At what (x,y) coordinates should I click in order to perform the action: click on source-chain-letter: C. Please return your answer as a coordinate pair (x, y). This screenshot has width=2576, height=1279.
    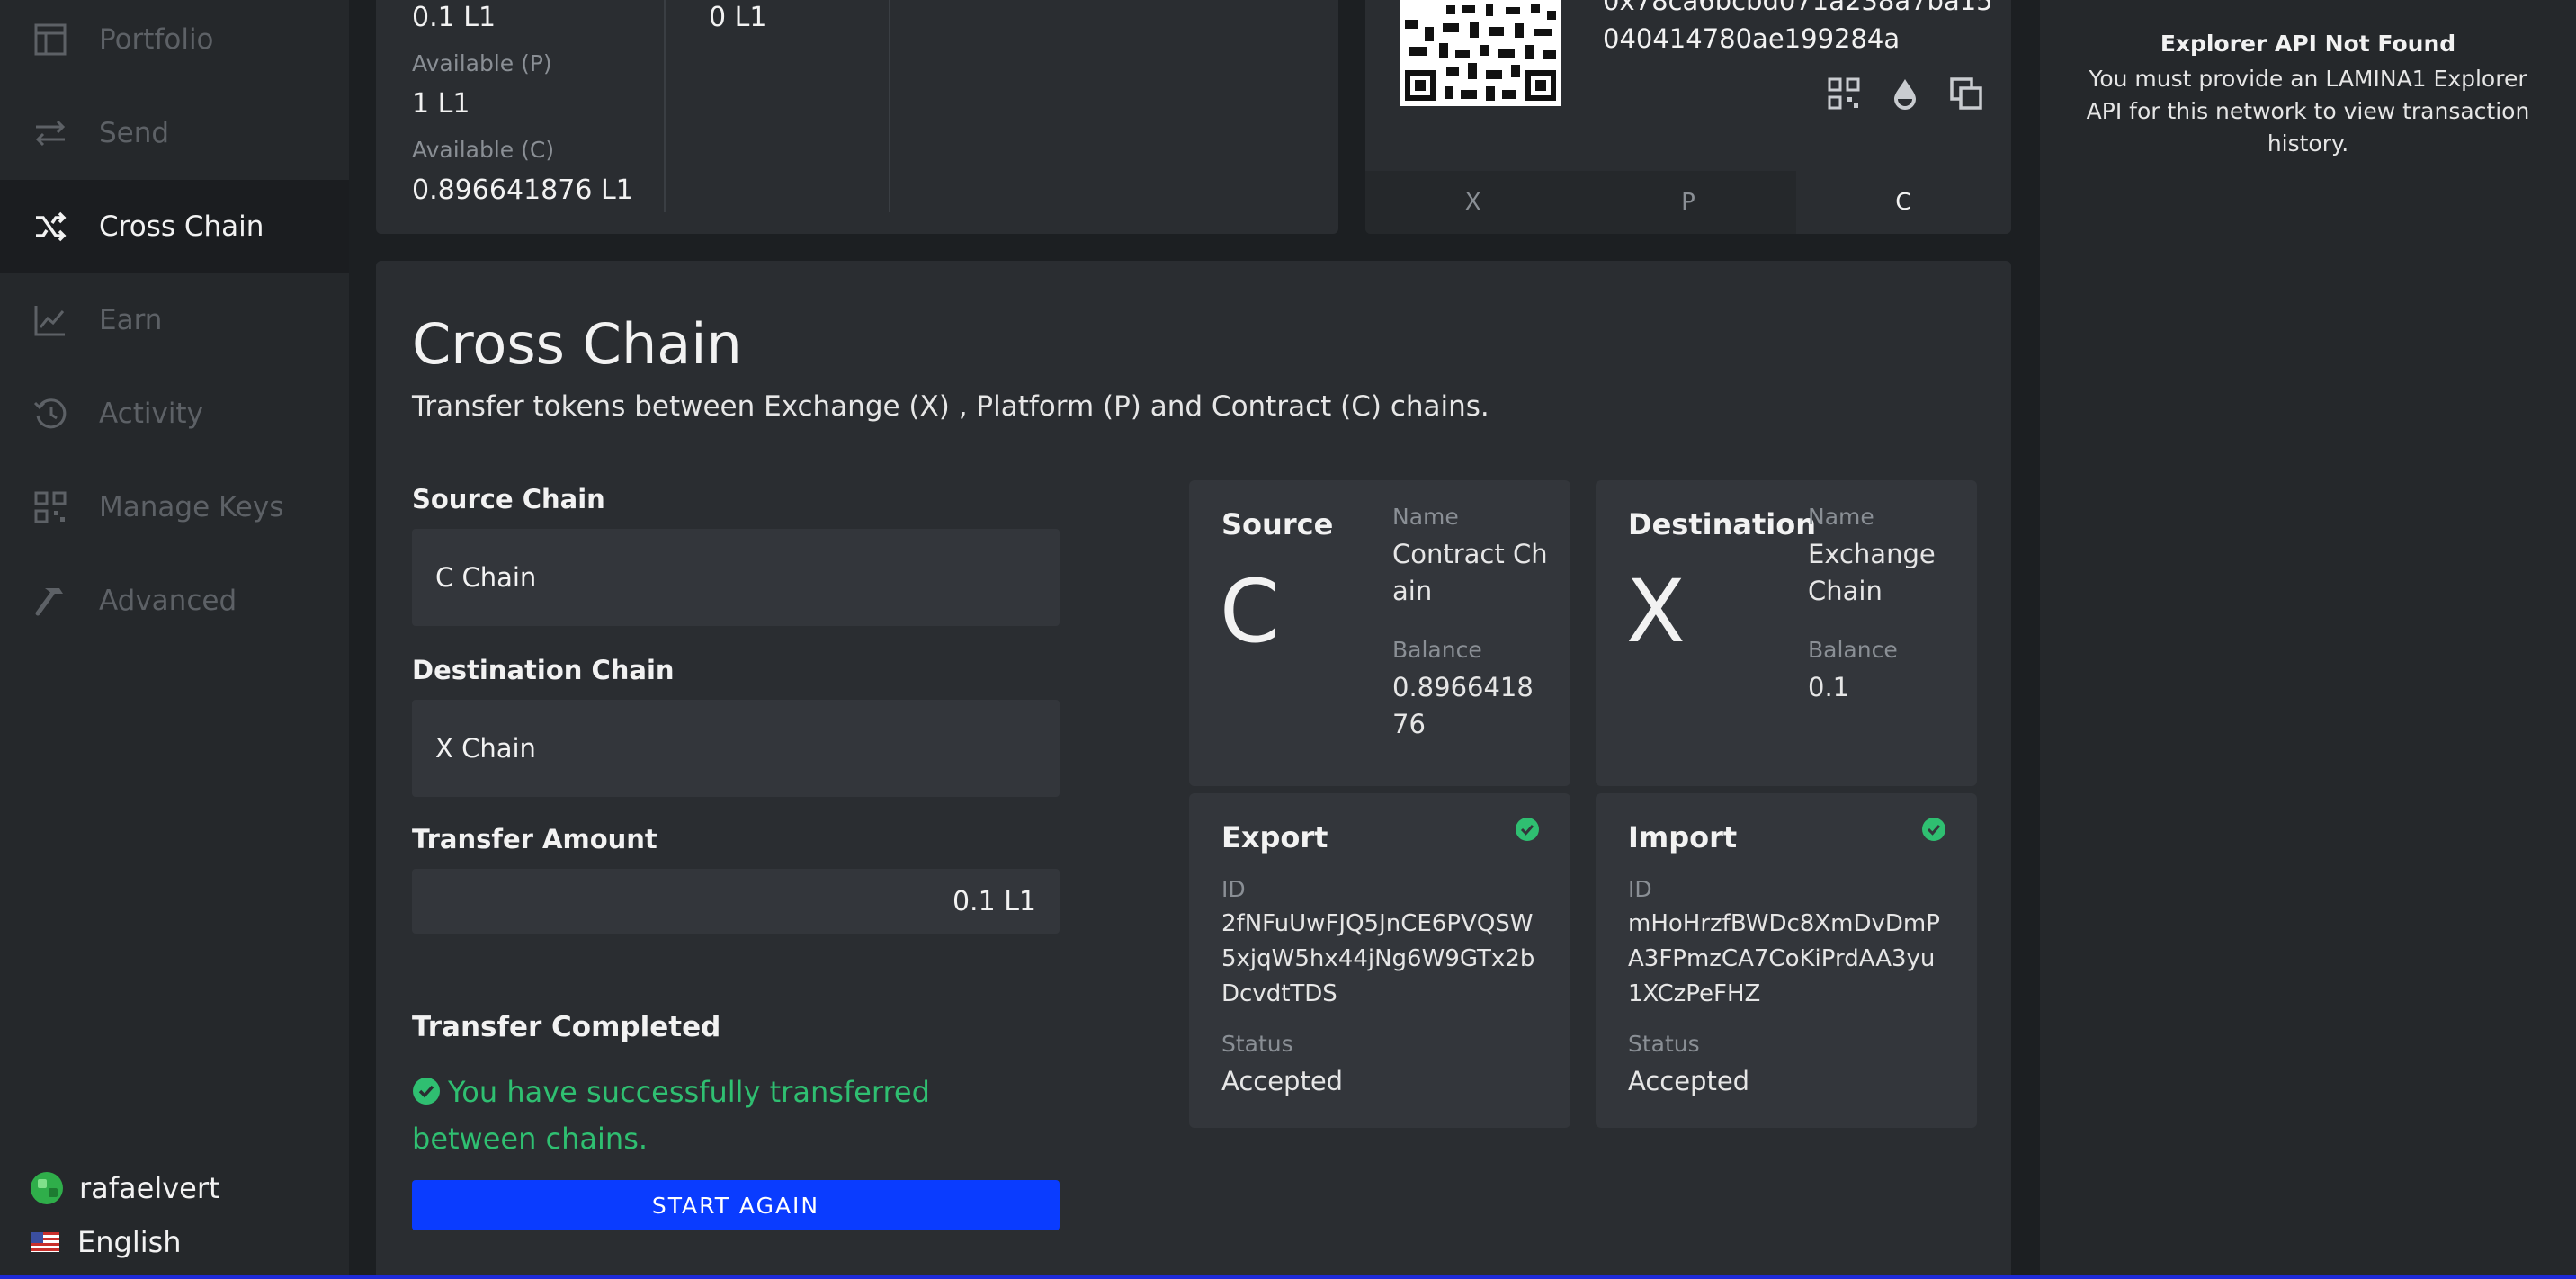
    Looking at the image, I should click on (1250, 611).